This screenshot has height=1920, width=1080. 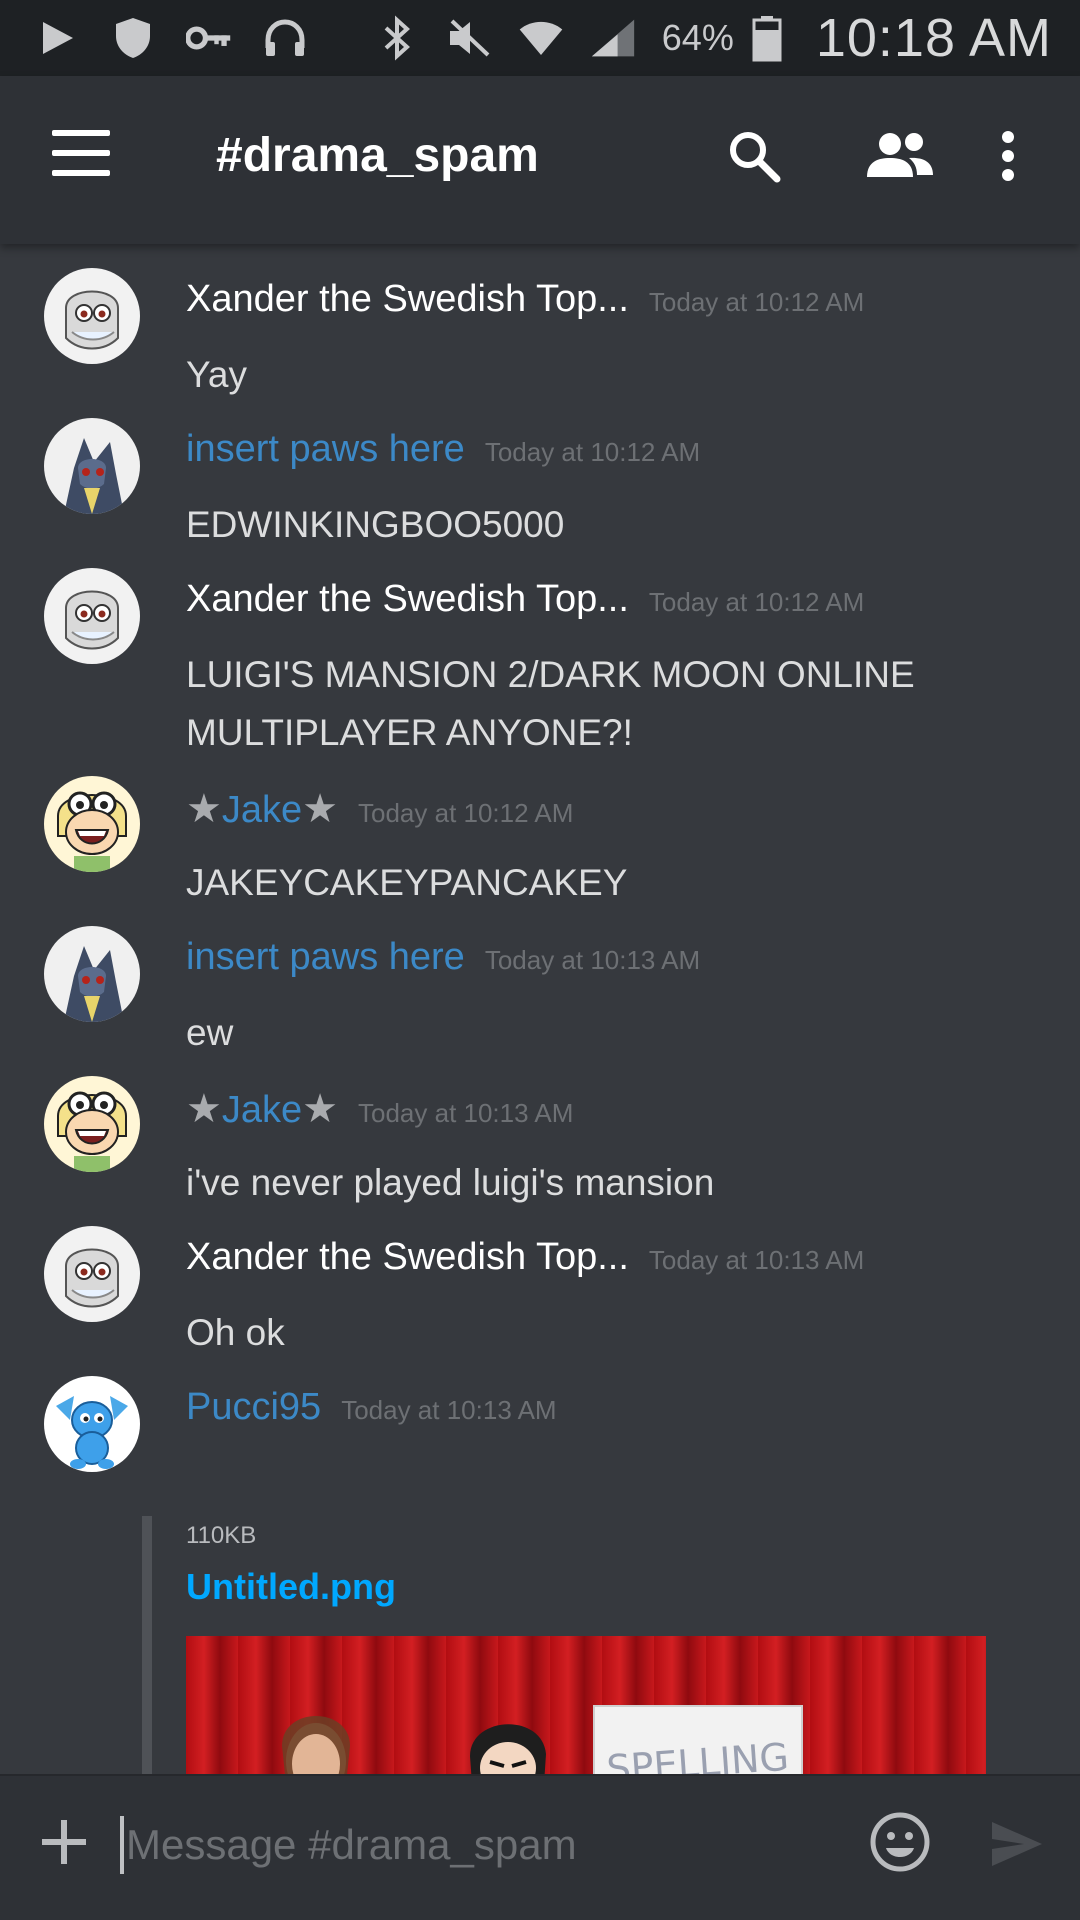 I want to click on wifi-icon, so click(x=541, y=38).